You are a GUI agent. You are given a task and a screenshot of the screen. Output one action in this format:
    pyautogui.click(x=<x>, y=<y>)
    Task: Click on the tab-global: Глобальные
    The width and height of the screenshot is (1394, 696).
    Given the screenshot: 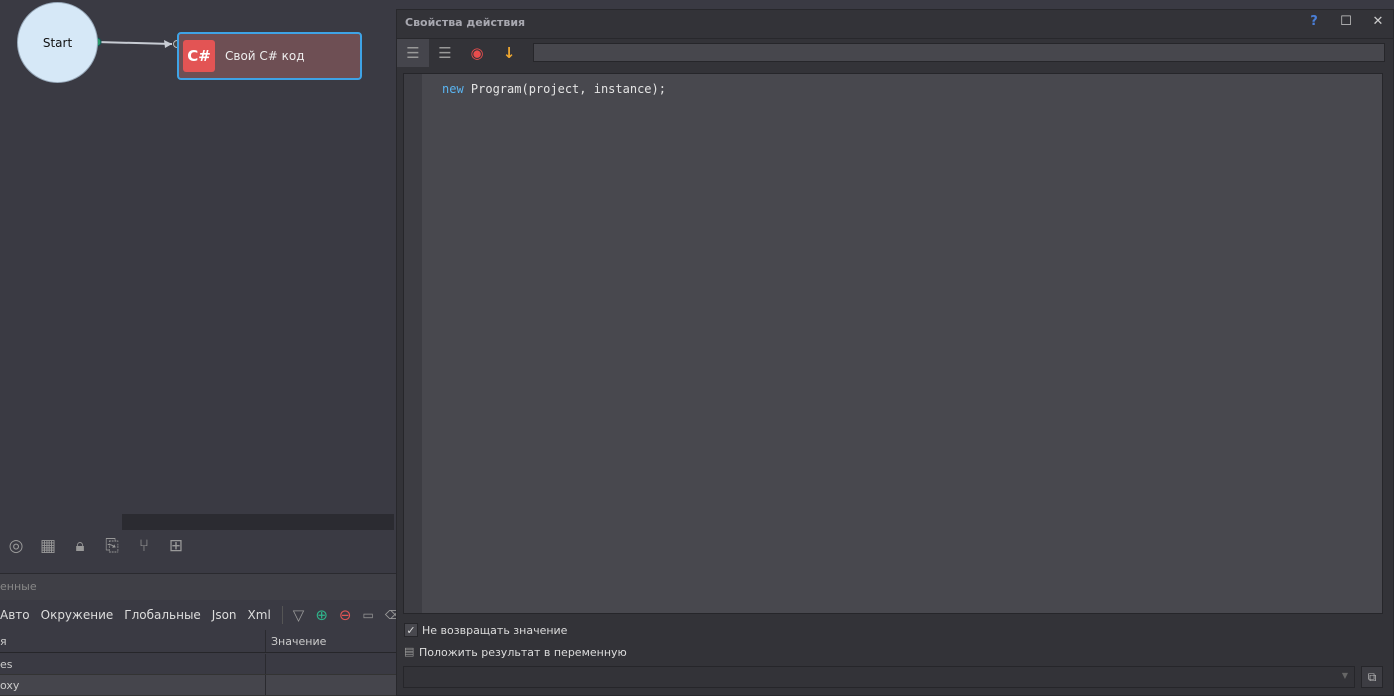 What is the action you would take?
    pyautogui.click(x=162, y=615)
    